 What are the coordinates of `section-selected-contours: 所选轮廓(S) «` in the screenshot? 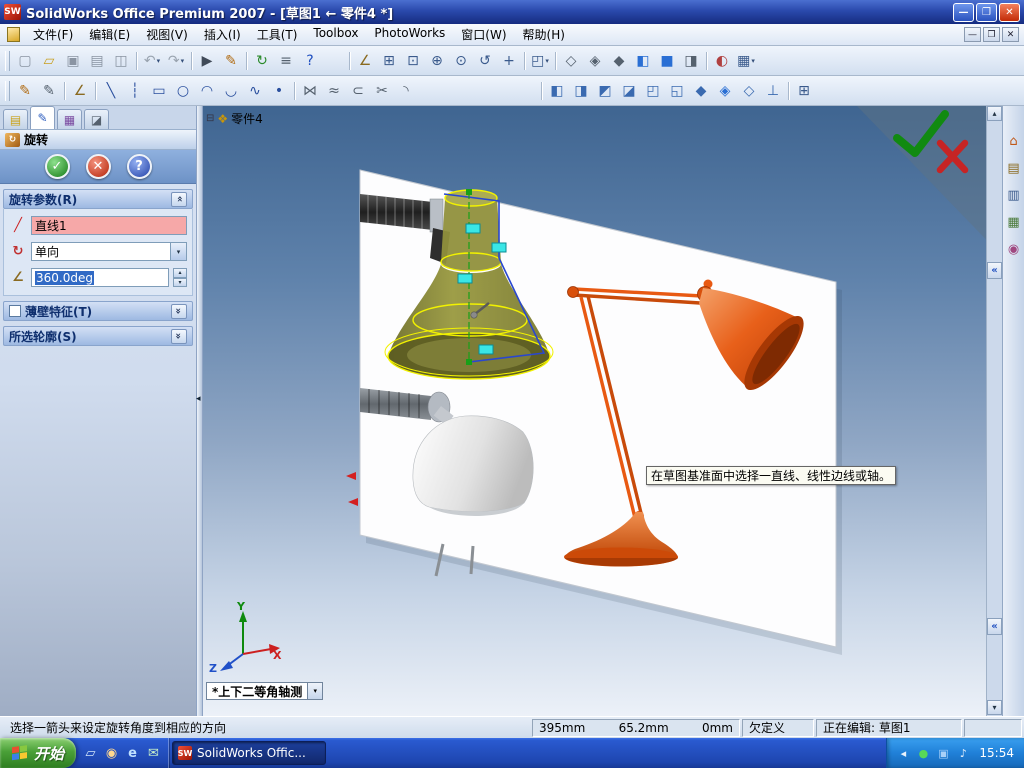 It's located at (98, 336).